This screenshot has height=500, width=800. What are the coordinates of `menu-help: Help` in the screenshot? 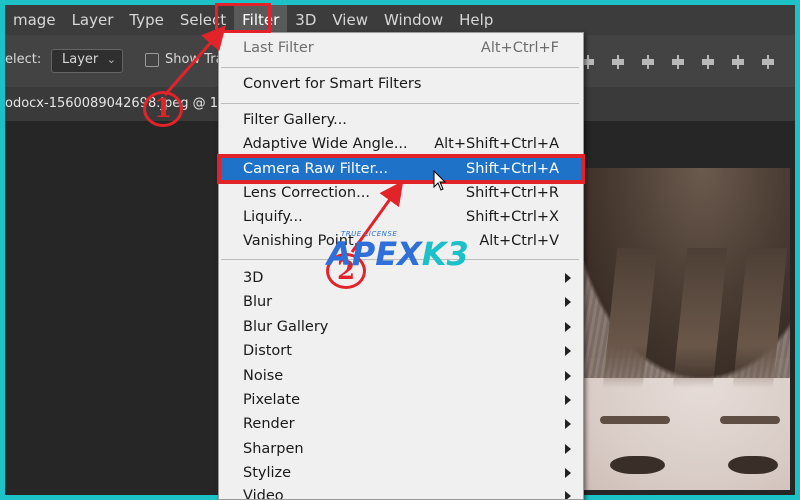 It's located at (476, 20).